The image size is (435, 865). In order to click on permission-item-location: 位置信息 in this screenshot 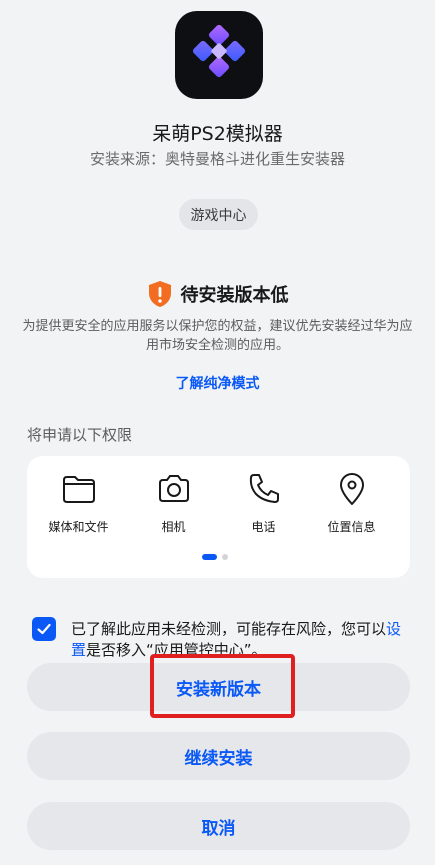, I will do `click(351, 502)`.